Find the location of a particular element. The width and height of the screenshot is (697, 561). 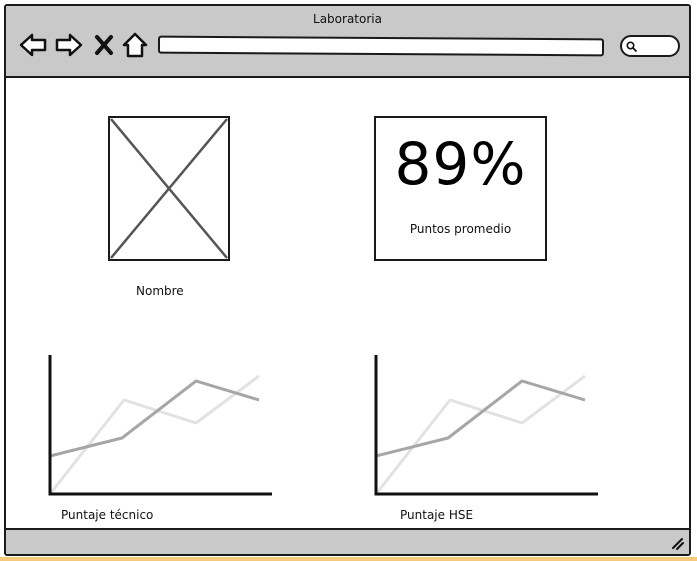

back-button is located at coordinates (33, 45).